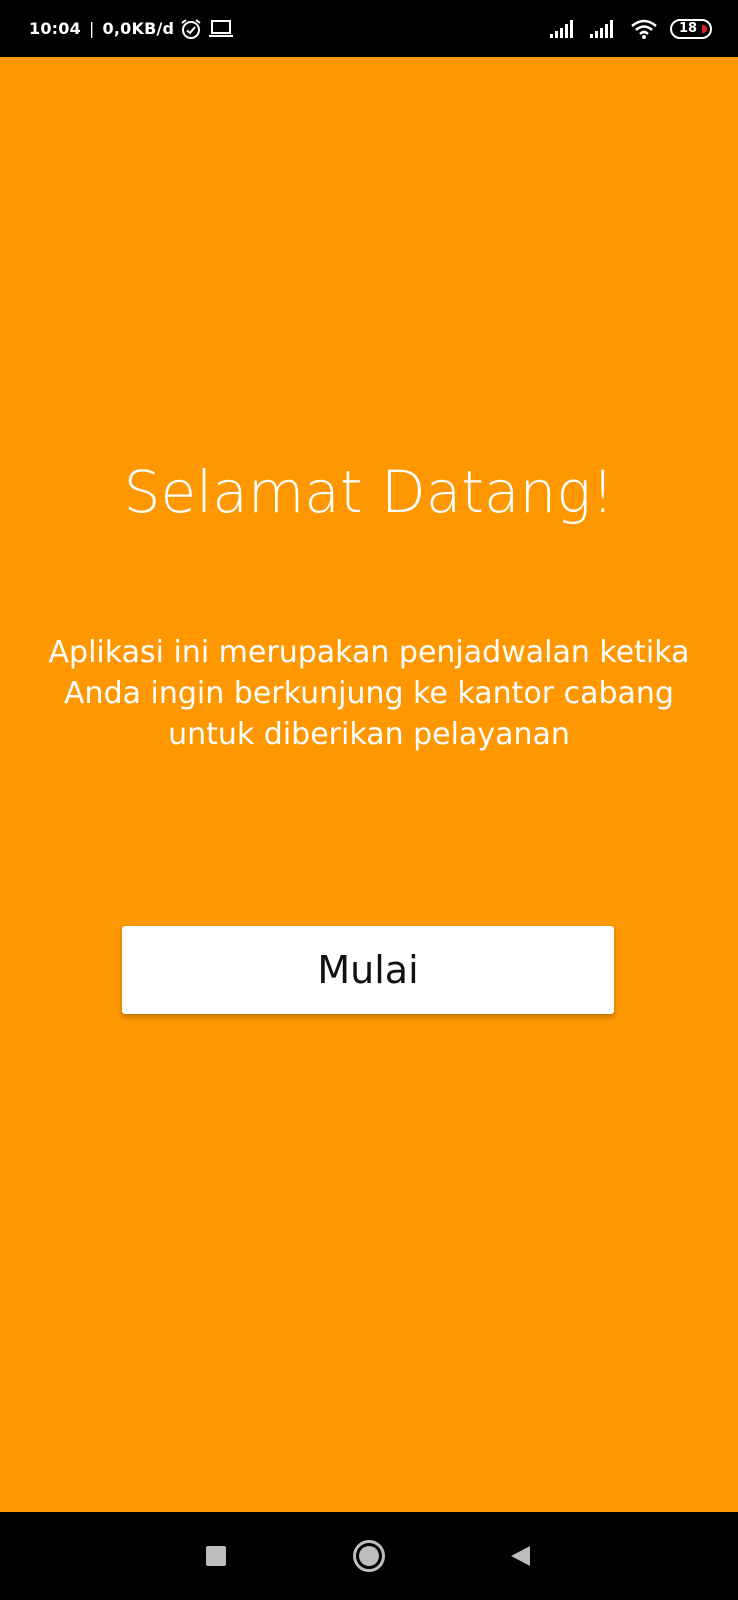  I want to click on home-circle-icon, so click(369, 1556).